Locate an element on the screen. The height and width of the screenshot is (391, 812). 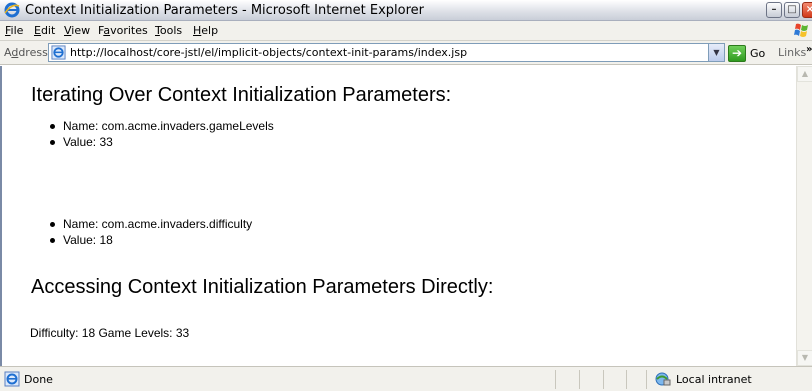
scroll-up-button: ▲ is located at coordinates (804, 74).